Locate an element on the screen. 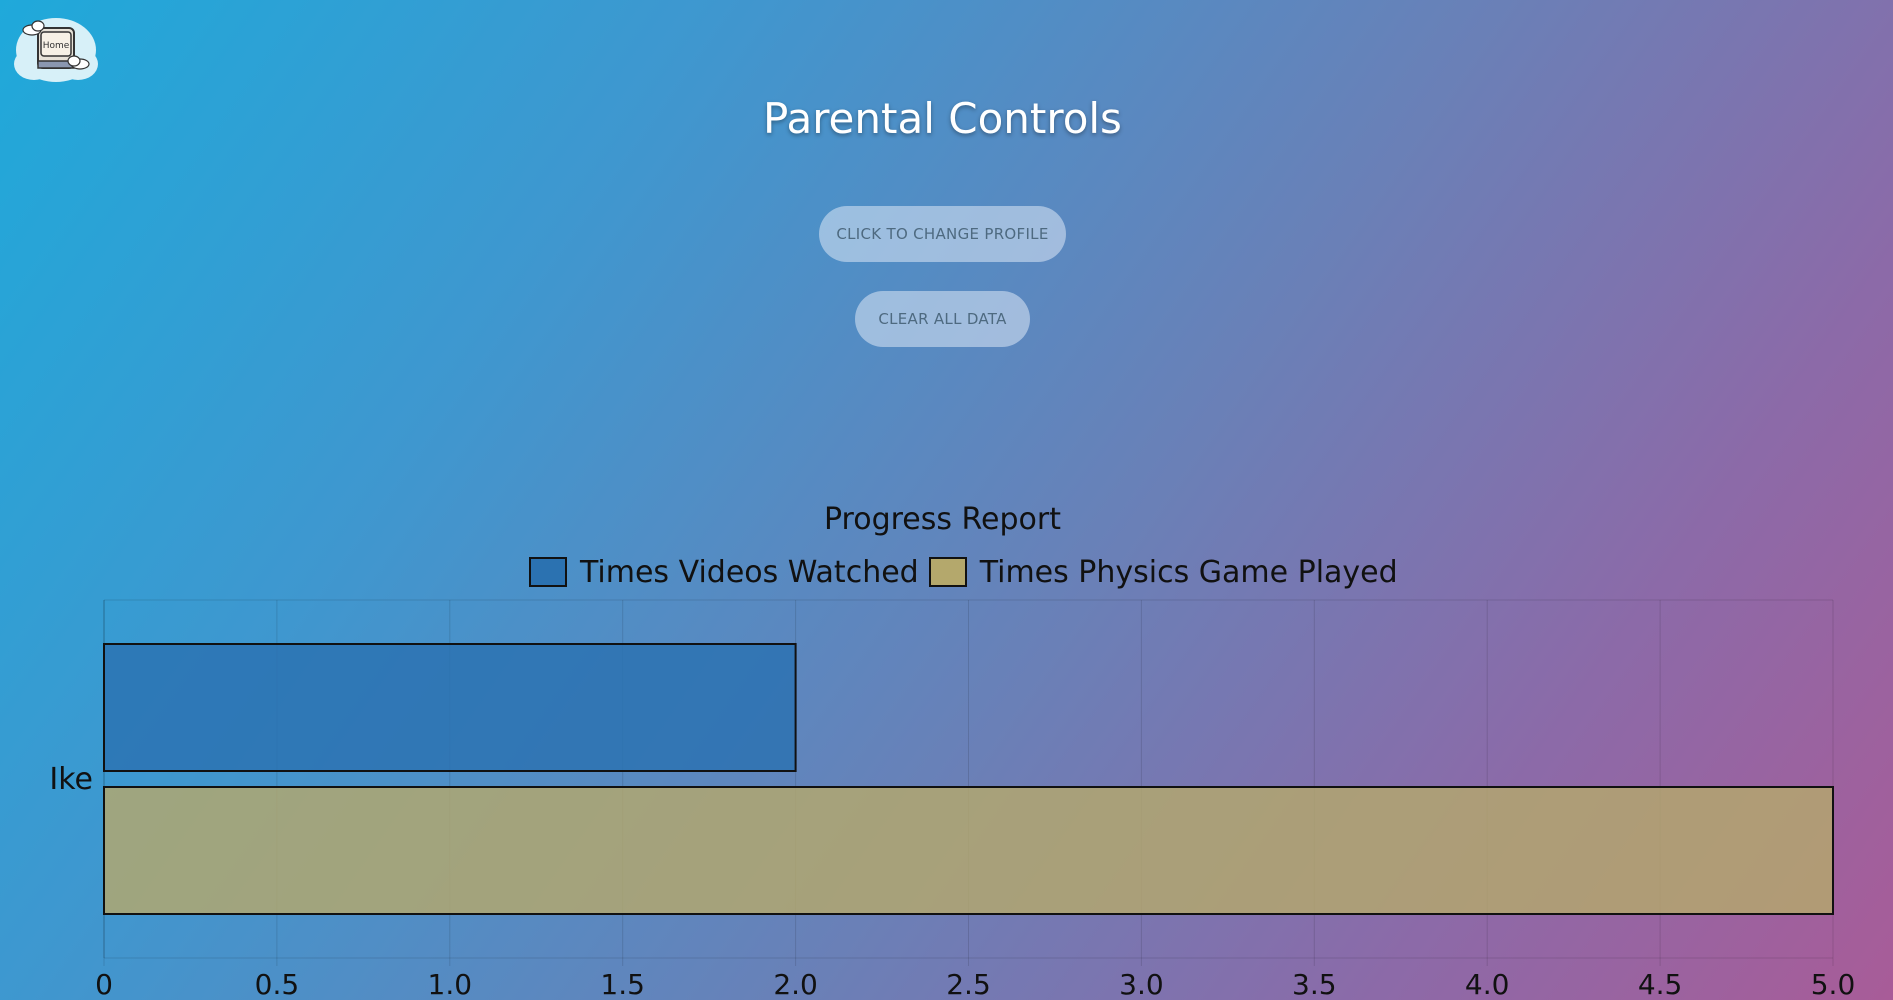 This screenshot has width=1893, height=1000. x-tick-label: 3.0 is located at coordinates (1141, 984).